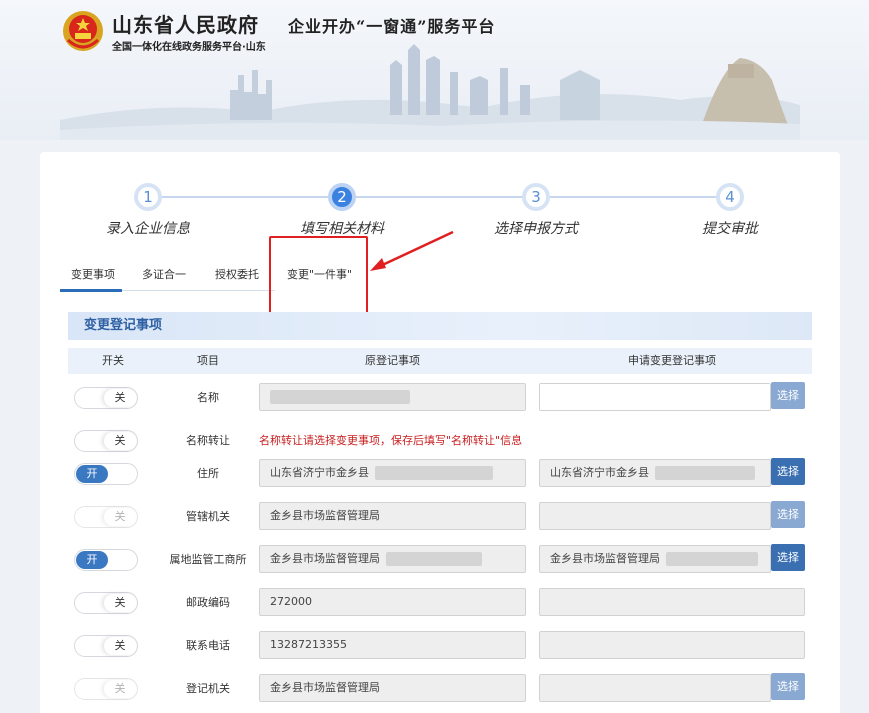 The image size is (869, 713). I want to click on row-label: 管辖机关, so click(208, 516).